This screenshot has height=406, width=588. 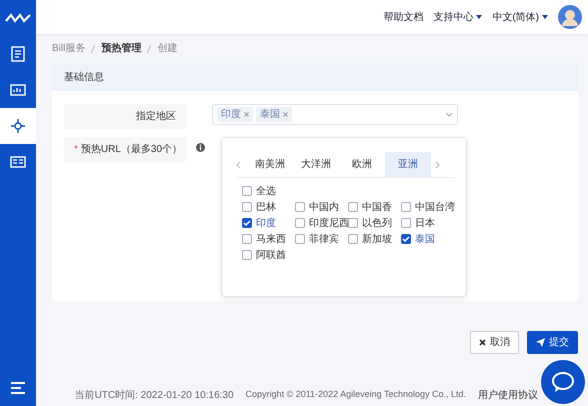 I want to click on chevron-down-icon, so click(x=449, y=114).